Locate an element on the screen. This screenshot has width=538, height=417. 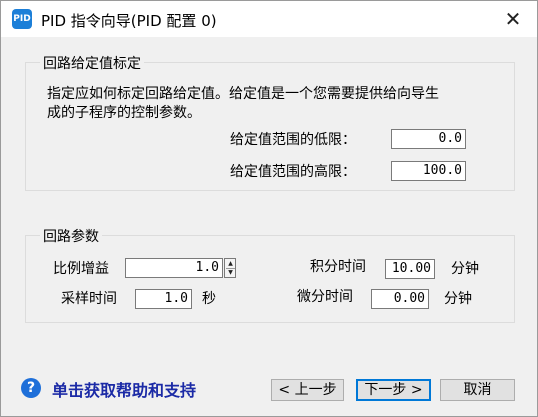
spin-down-icon: ▼ is located at coordinates (230, 273).